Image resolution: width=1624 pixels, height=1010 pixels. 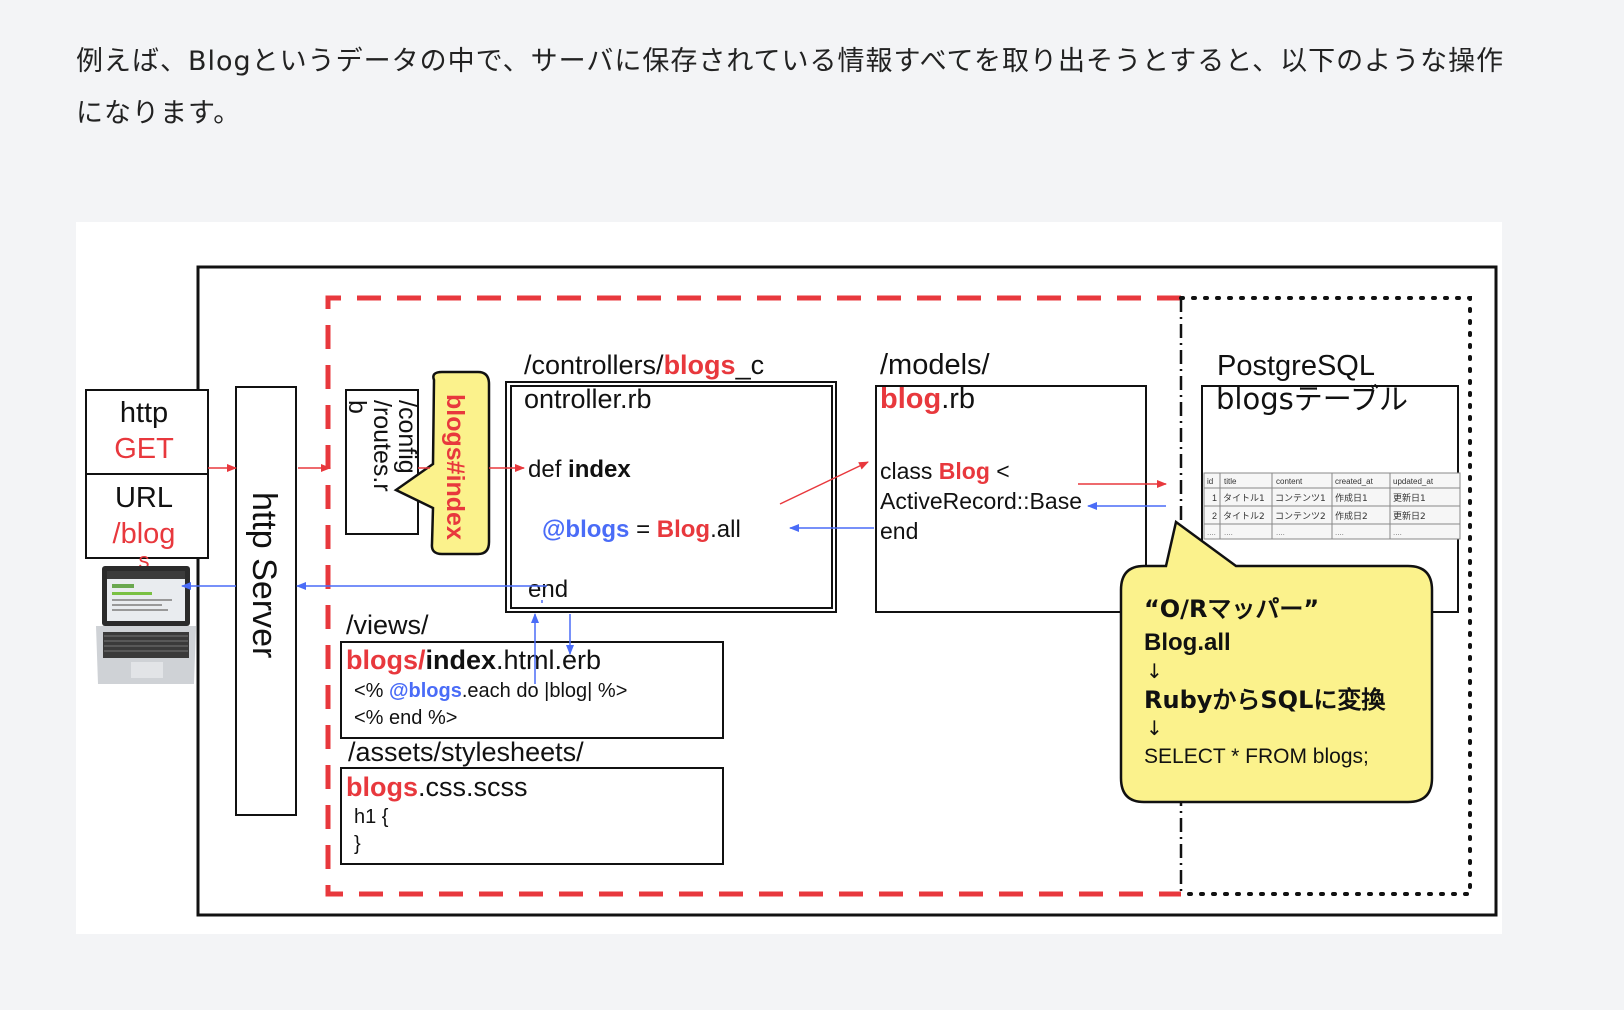 What do you see at coordinates (461, 660) in the screenshot?
I see `views-file-bold: index` at bounding box center [461, 660].